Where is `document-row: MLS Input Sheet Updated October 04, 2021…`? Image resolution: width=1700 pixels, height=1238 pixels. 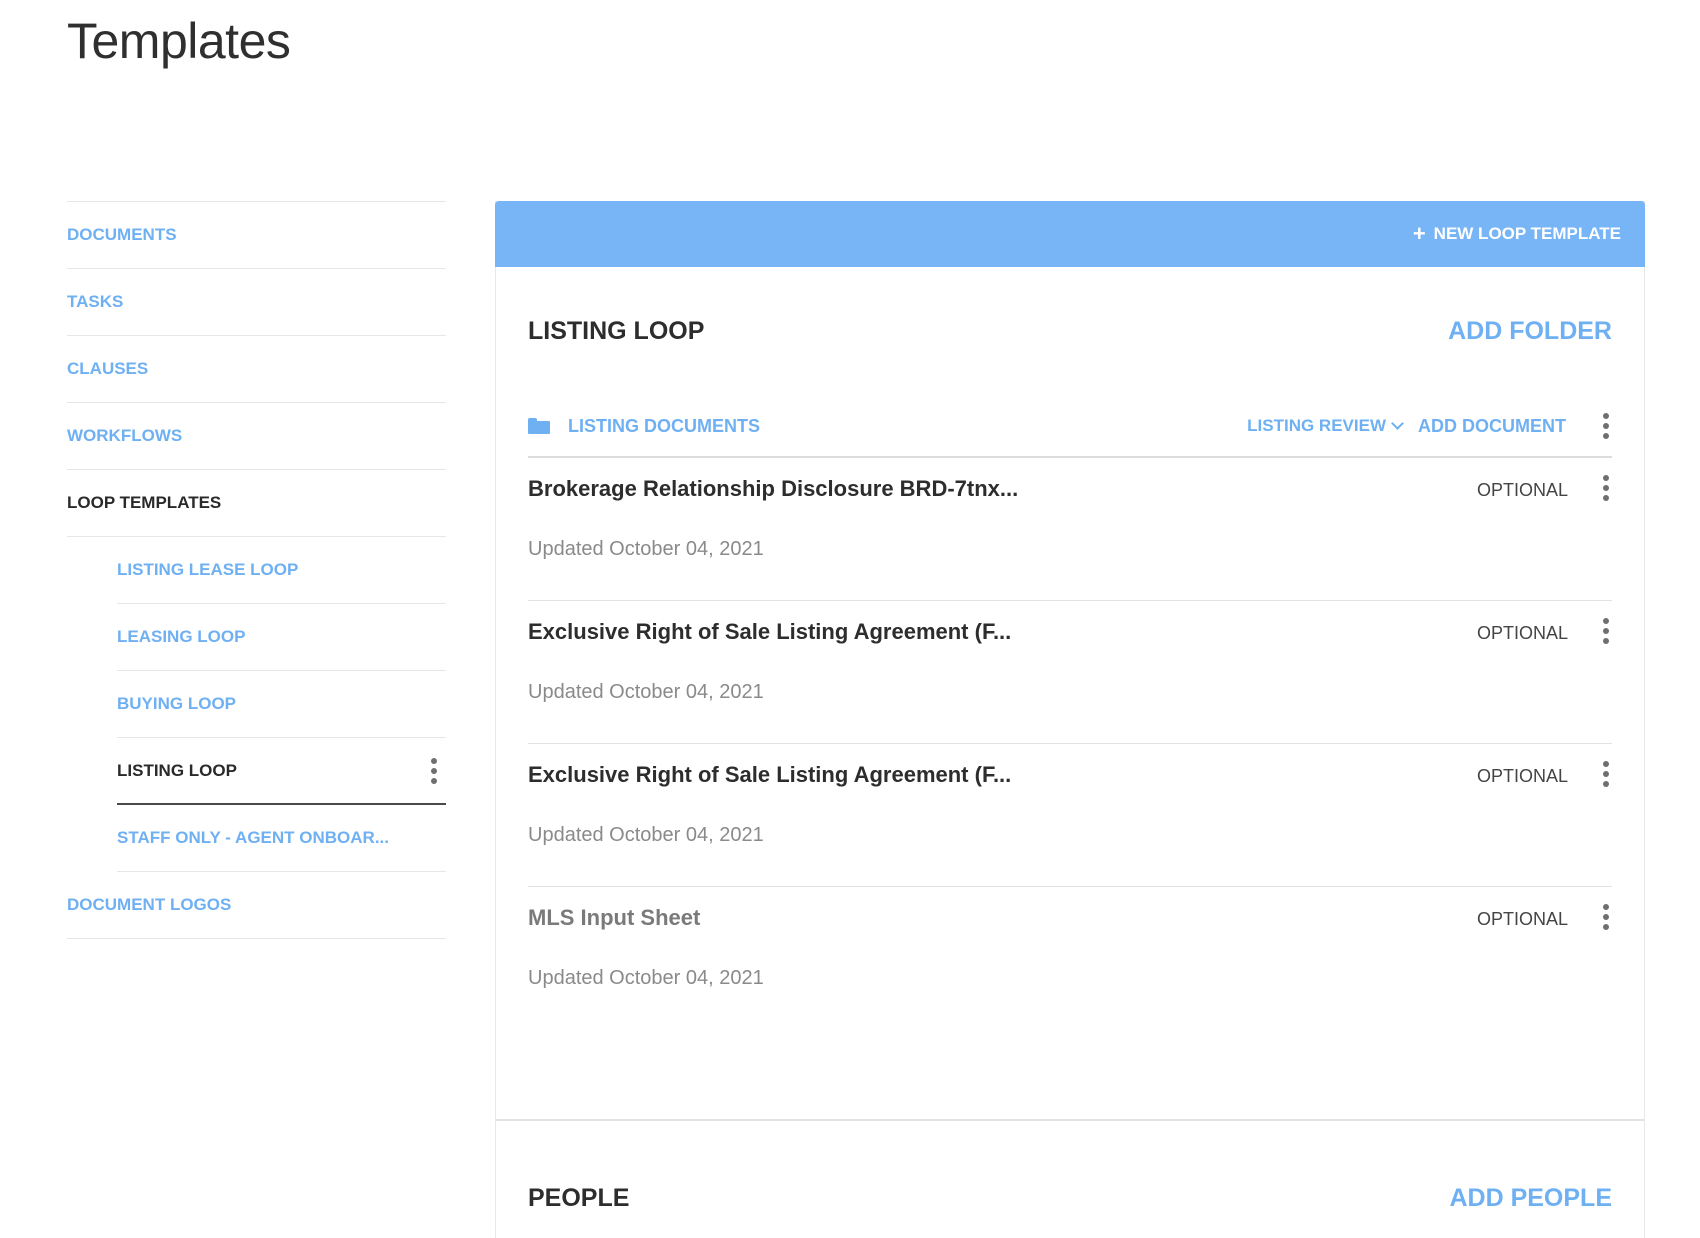 document-row: MLS Input Sheet Updated October 04, 2021… is located at coordinates (1070, 958).